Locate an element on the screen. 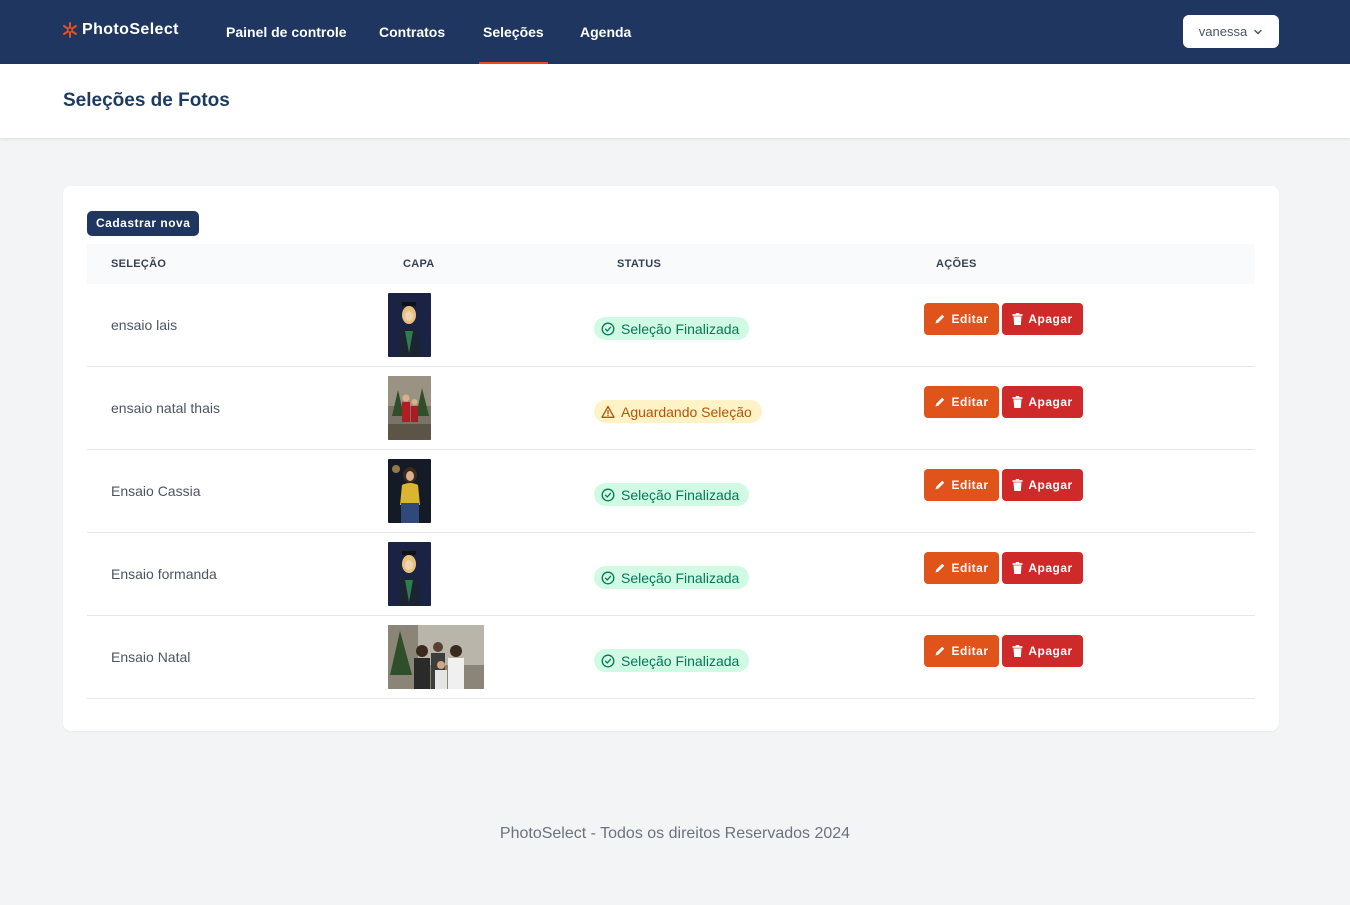 This screenshot has width=1350, height=905. column-header-acoes: AÇÕES is located at coordinates (956, 264).